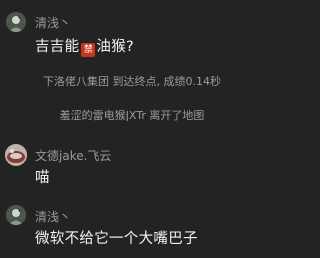  Describe the element at coordinates (116, 239) in the screenshot. I see `message-text: 微软不给它一个大嘴巴子` at that location.